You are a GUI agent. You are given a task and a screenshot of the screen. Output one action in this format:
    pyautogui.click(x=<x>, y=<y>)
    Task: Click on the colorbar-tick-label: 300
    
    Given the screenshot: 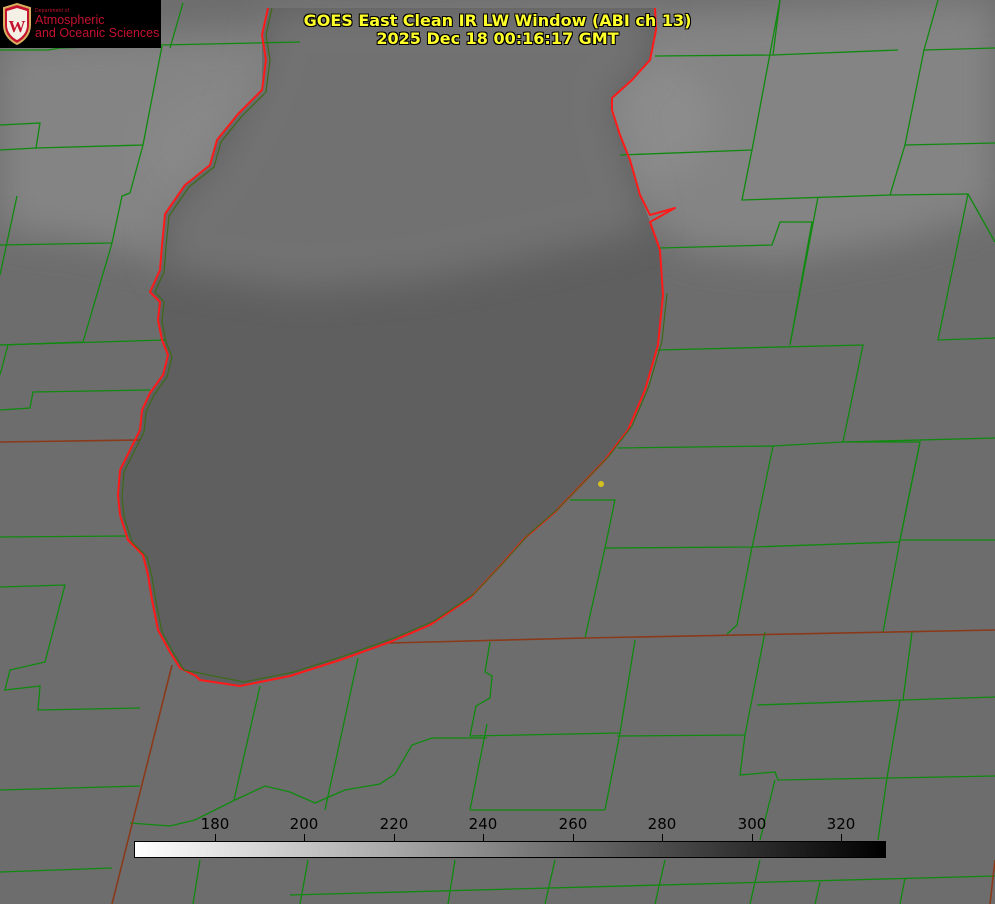 What is the action you would take?
    pyautogui.click(x=752, y=824)
    